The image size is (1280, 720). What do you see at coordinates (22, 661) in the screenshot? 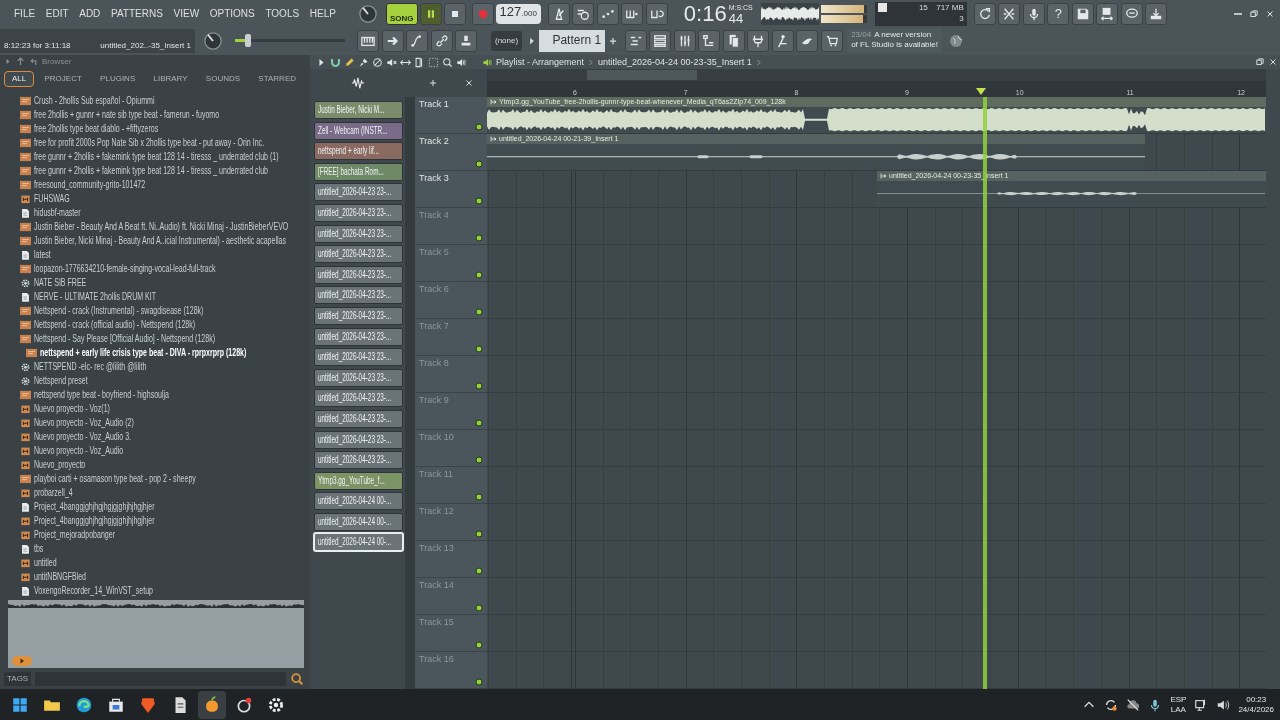
I see `preview-play-button` at bounding box center [22, 661].